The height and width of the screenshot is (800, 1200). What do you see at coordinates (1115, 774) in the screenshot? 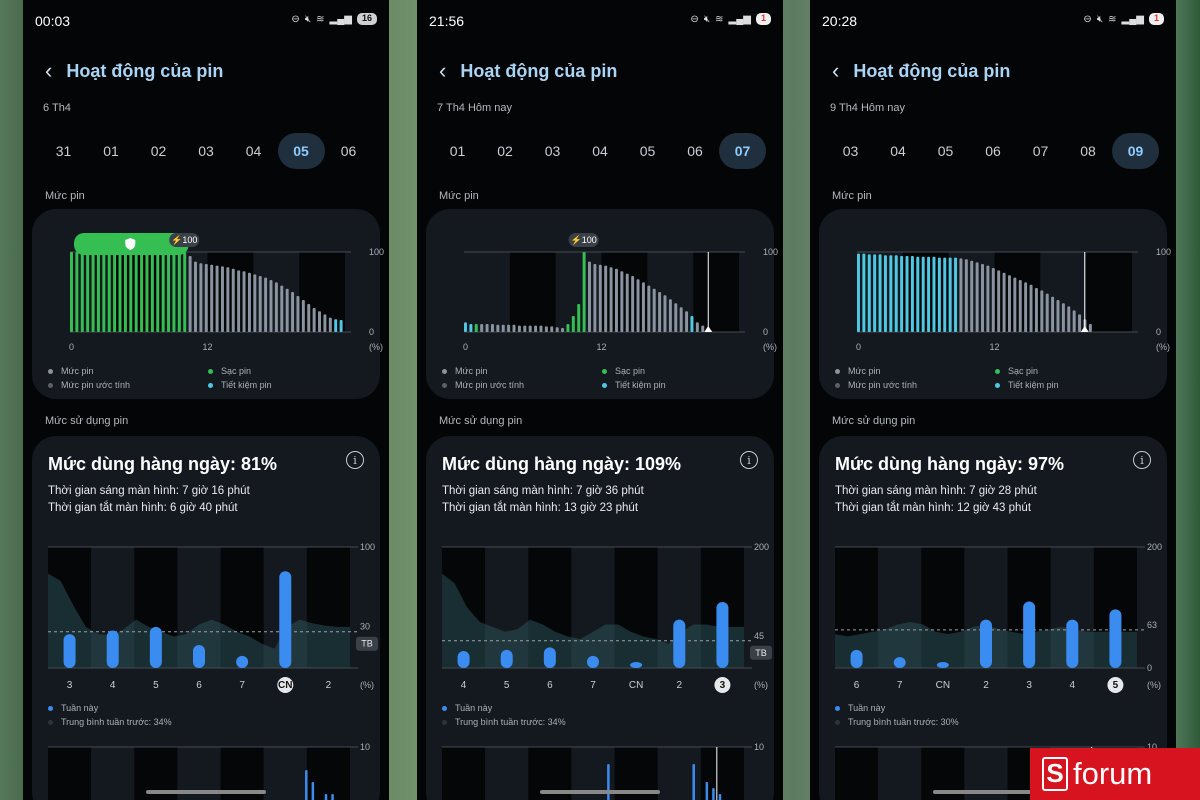
I see `sforum-logo: S forum` at bounding box center [1115, 774].